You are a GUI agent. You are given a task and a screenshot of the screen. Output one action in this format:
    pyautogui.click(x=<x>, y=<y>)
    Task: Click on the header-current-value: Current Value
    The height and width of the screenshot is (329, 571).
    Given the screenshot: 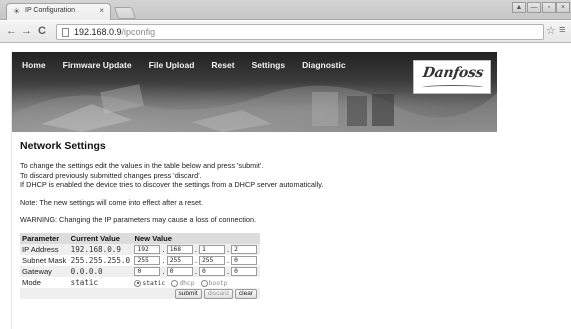 What is the action you would take?
    pyautogui.click(x=100, y=238)
    